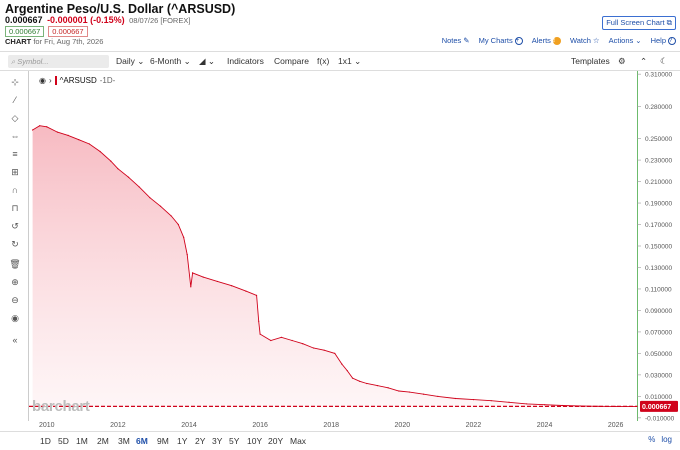  I want to click on legend-timeframe: -1D-, so click(107, 80).